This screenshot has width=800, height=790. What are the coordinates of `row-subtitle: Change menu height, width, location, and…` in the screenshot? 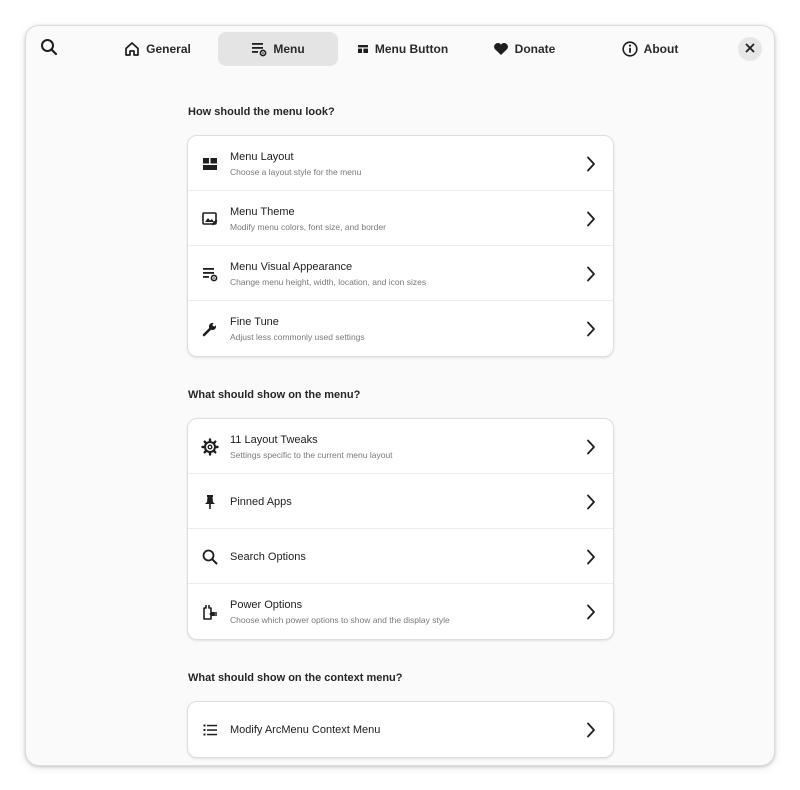 It's located at (328, 281).